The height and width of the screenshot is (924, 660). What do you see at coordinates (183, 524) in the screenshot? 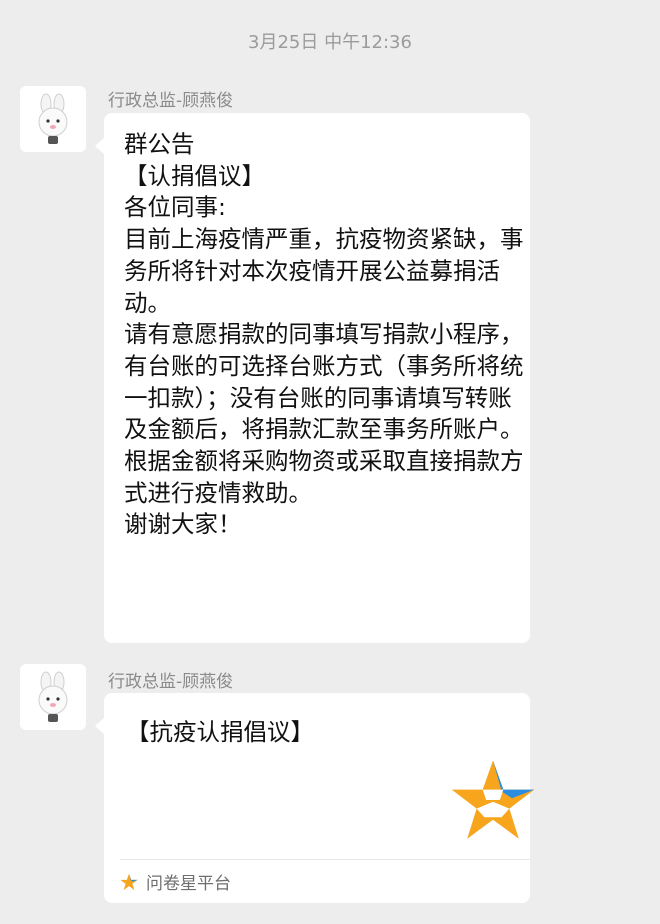
I see `announcement-closing: 谢谢大家！` at bounding box center [183, 524].